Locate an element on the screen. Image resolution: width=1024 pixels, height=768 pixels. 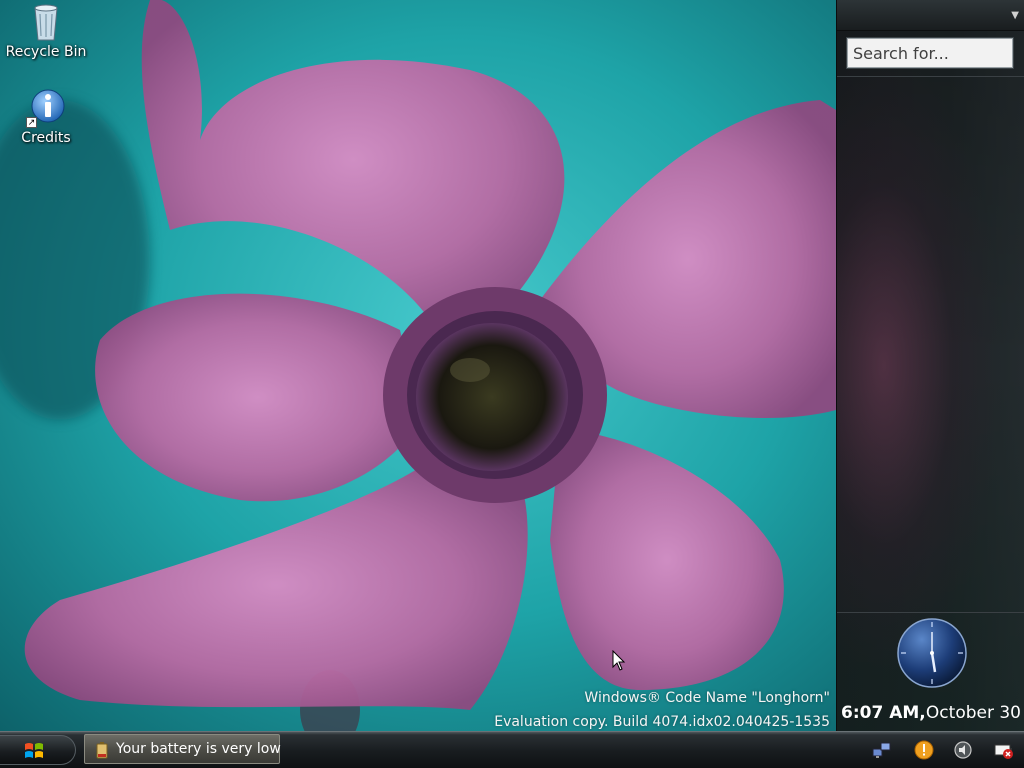
start-button is located at coordinates (38, 750).